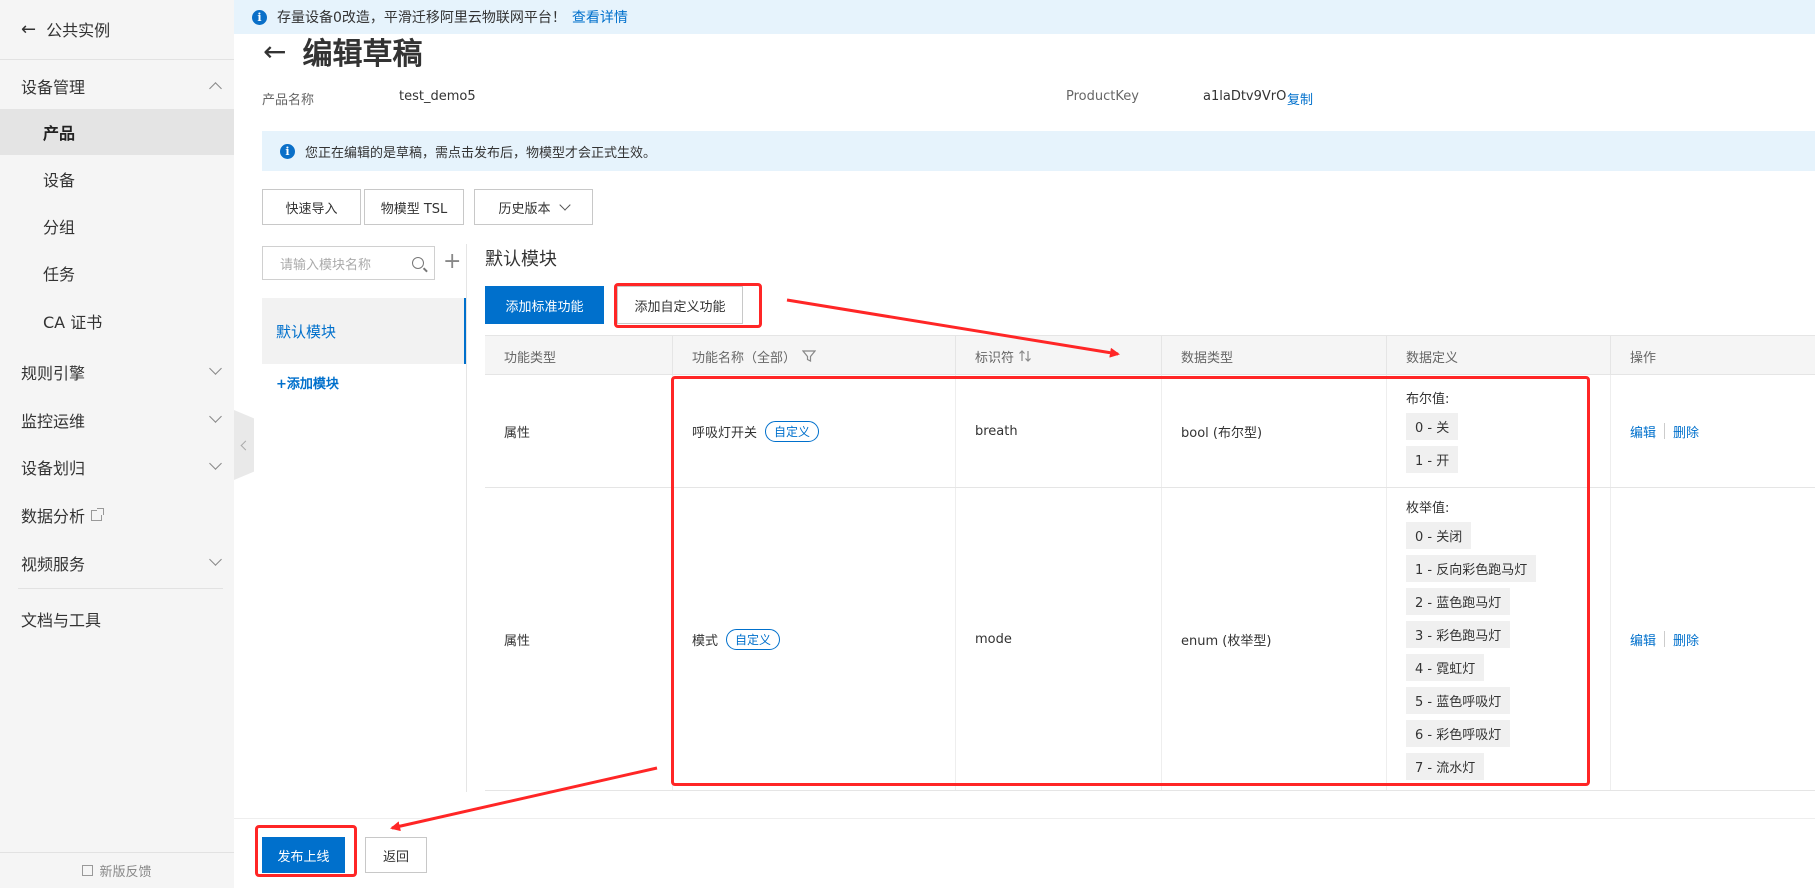 This screenshot has width=1815, height=888. What do you see at coordinates (122, 515) in the screenshot?
I see `nav-data-analysis: 数据分析` at bounding box center [122, 515].